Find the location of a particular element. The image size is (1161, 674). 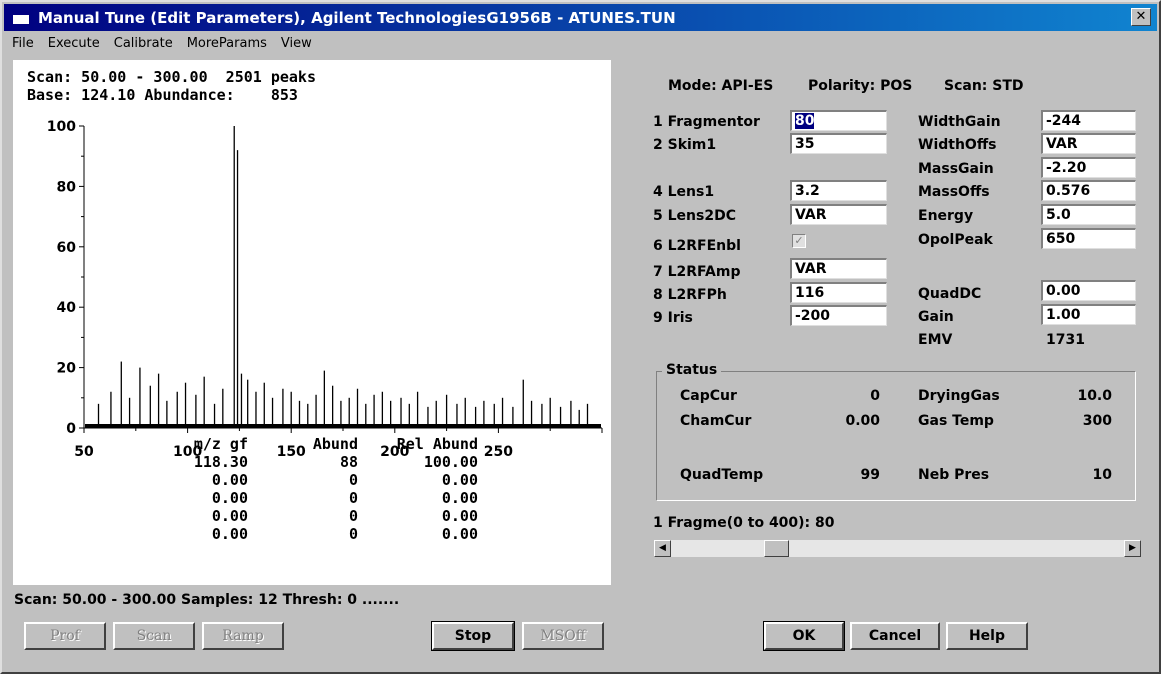

param-label-energy: Energy is located at coordinates (946, 216).